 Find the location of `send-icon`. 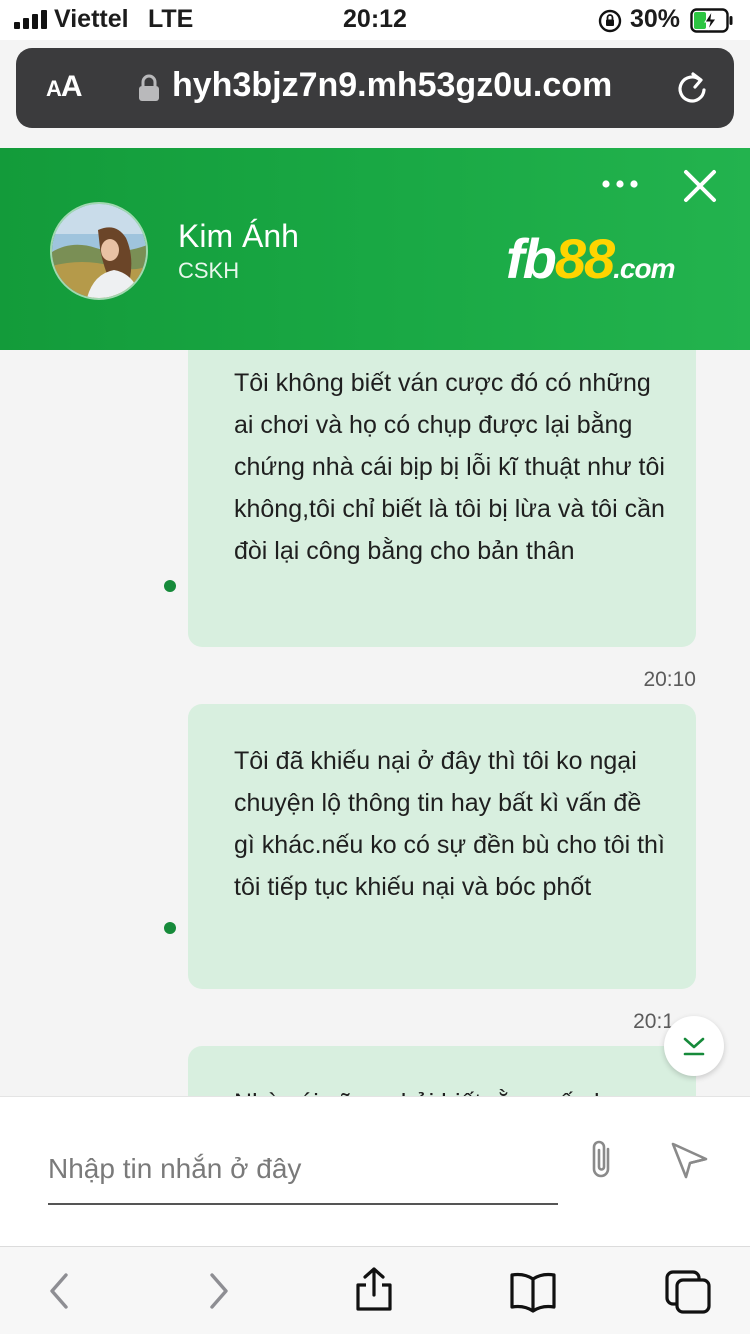

send-icon is located at coordinates (689, 1160).